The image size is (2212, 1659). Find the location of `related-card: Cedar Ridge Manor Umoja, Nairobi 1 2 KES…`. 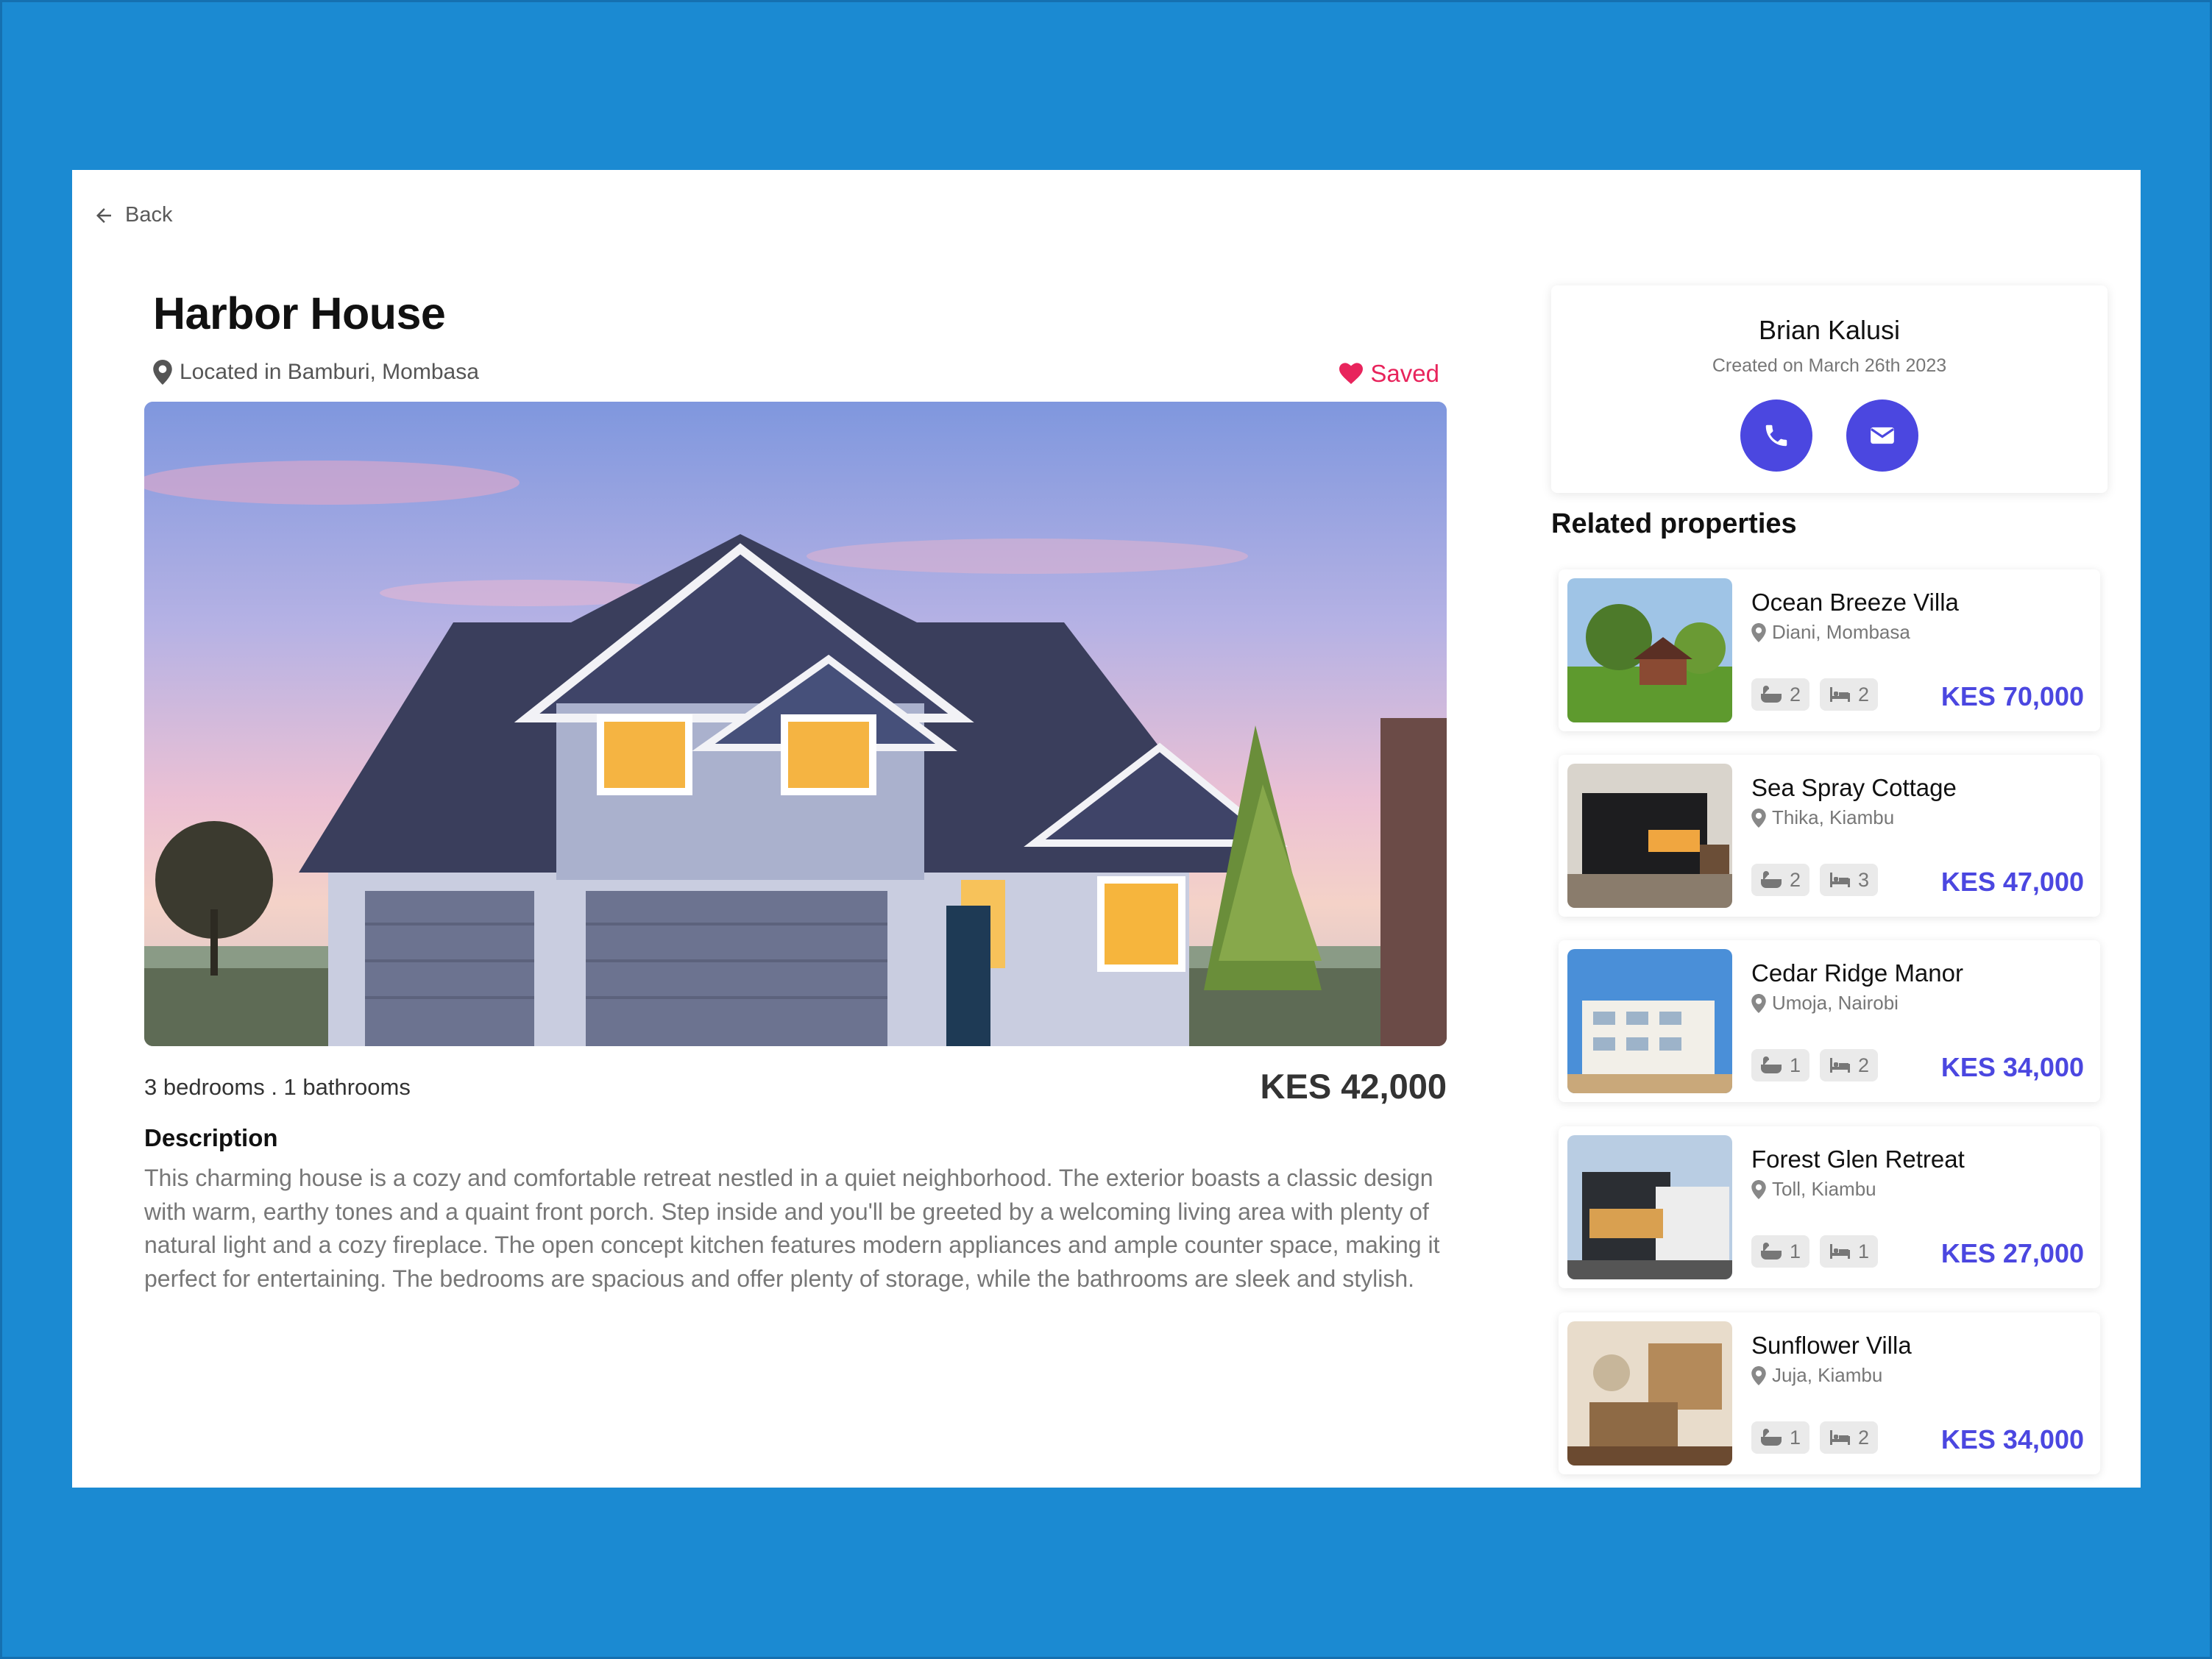

related-card: Cedar Ridge Manor Umoja, Nairobi 1 2 KES… is located at coordinates (1829, 1021).